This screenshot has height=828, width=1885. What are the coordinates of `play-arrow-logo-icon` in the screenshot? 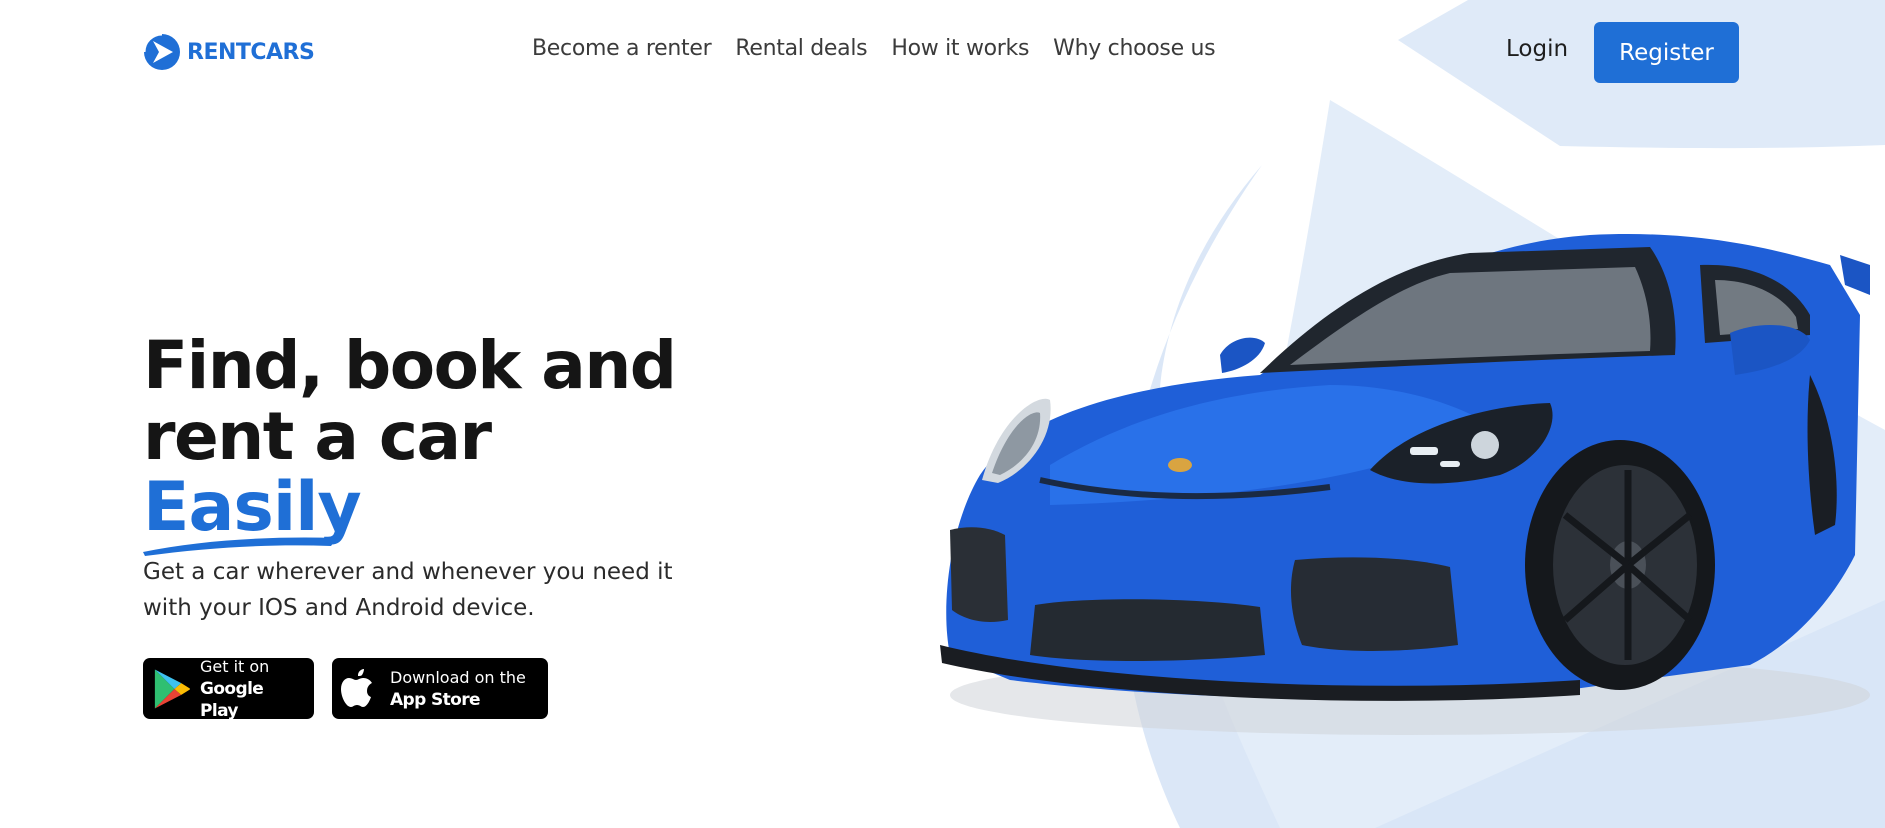 It's located at (161, 51).